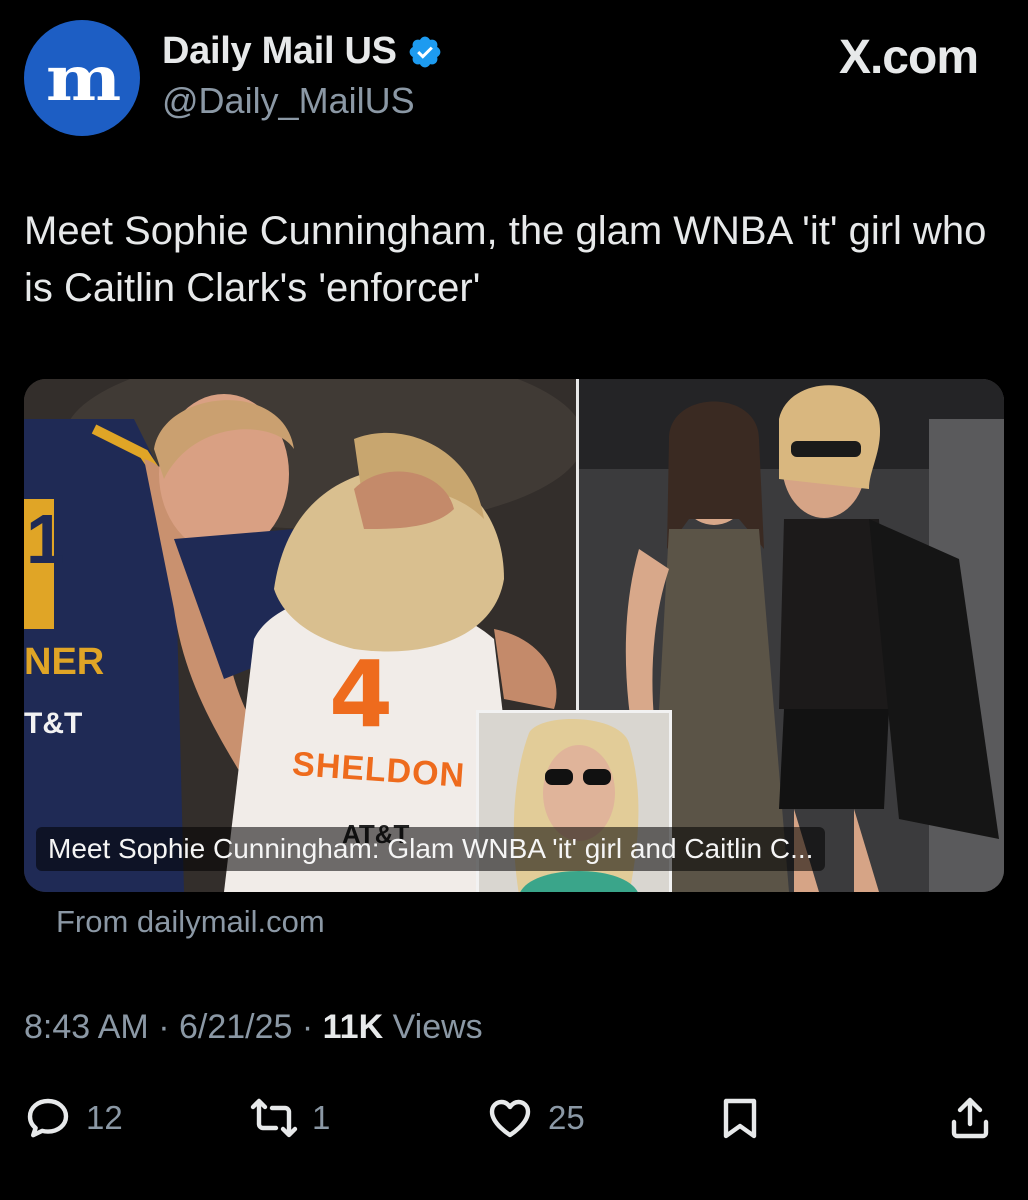  What do you see at coordinates (279, 51) in the screenshot?
I see `display-name: Daily Mail US` at bounding box center [279, 51].